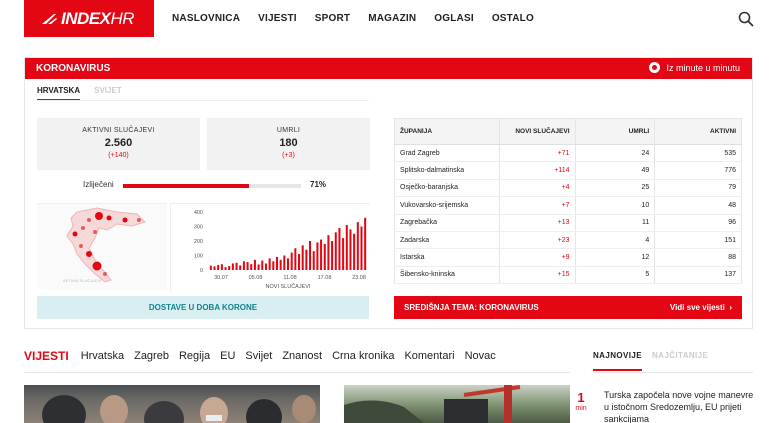 The width and height of the screenshot is (777, 423). I want to click on tema-label: SREDIŠNJA TEMA: KORONAVIRUS, so click(471, 307).